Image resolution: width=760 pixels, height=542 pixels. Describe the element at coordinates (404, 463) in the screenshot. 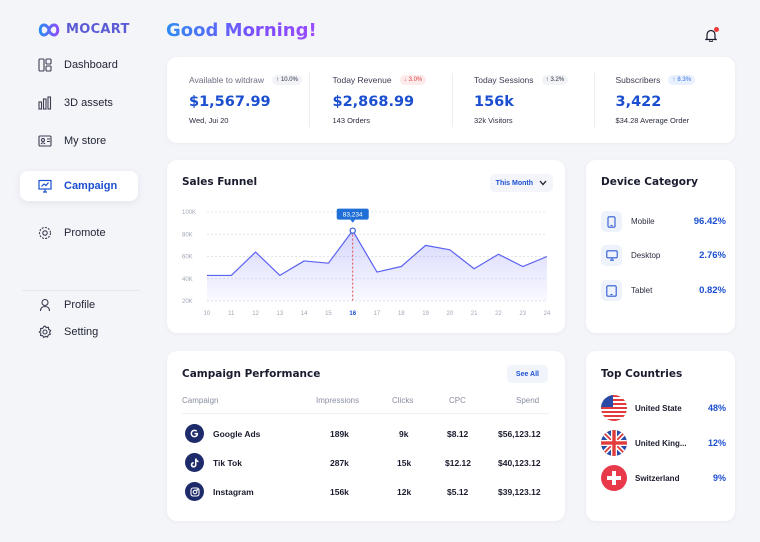

I see `clicks-value: 15k` at that location.